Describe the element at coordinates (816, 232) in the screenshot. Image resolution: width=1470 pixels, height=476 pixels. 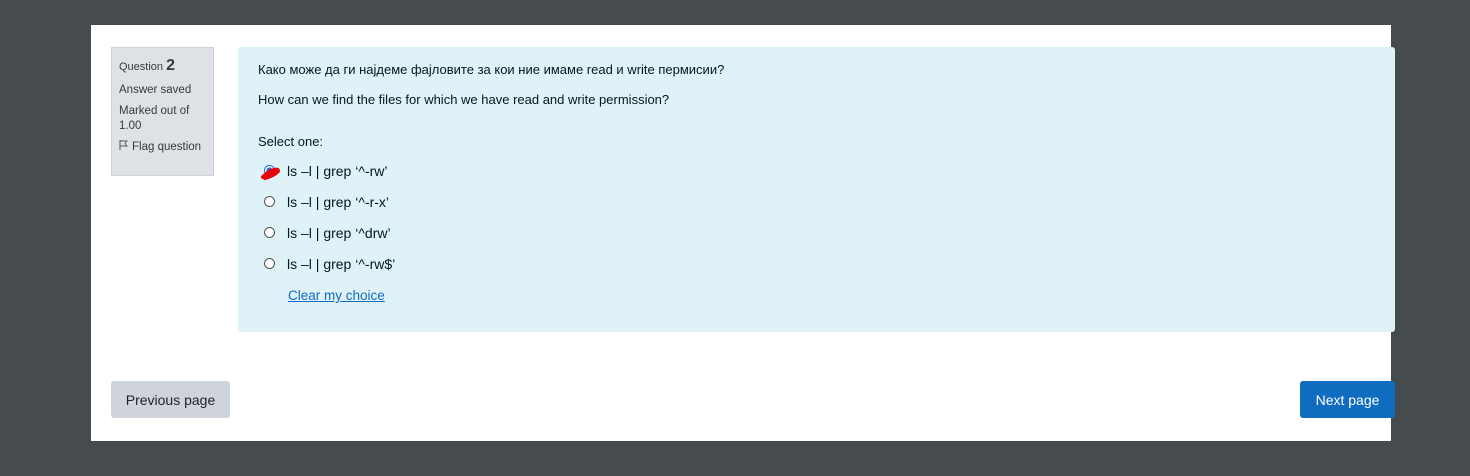
I see `answer-option: ls –l | grep ‘^drw’` at that location.